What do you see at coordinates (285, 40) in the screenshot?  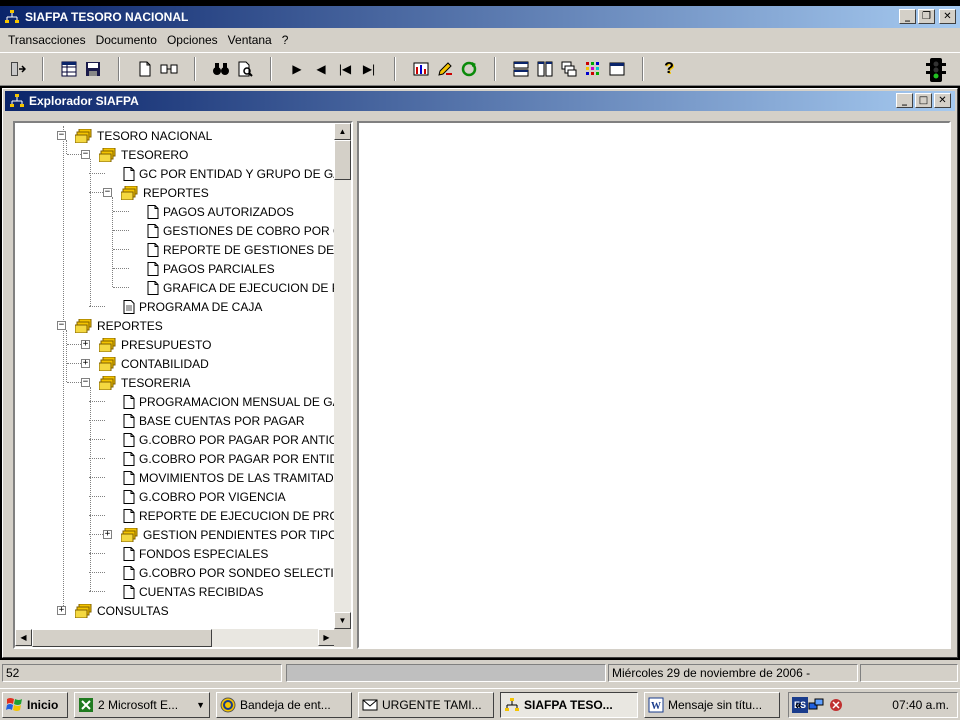 I see `menu-help: ?` at bounding box center [285, 40].